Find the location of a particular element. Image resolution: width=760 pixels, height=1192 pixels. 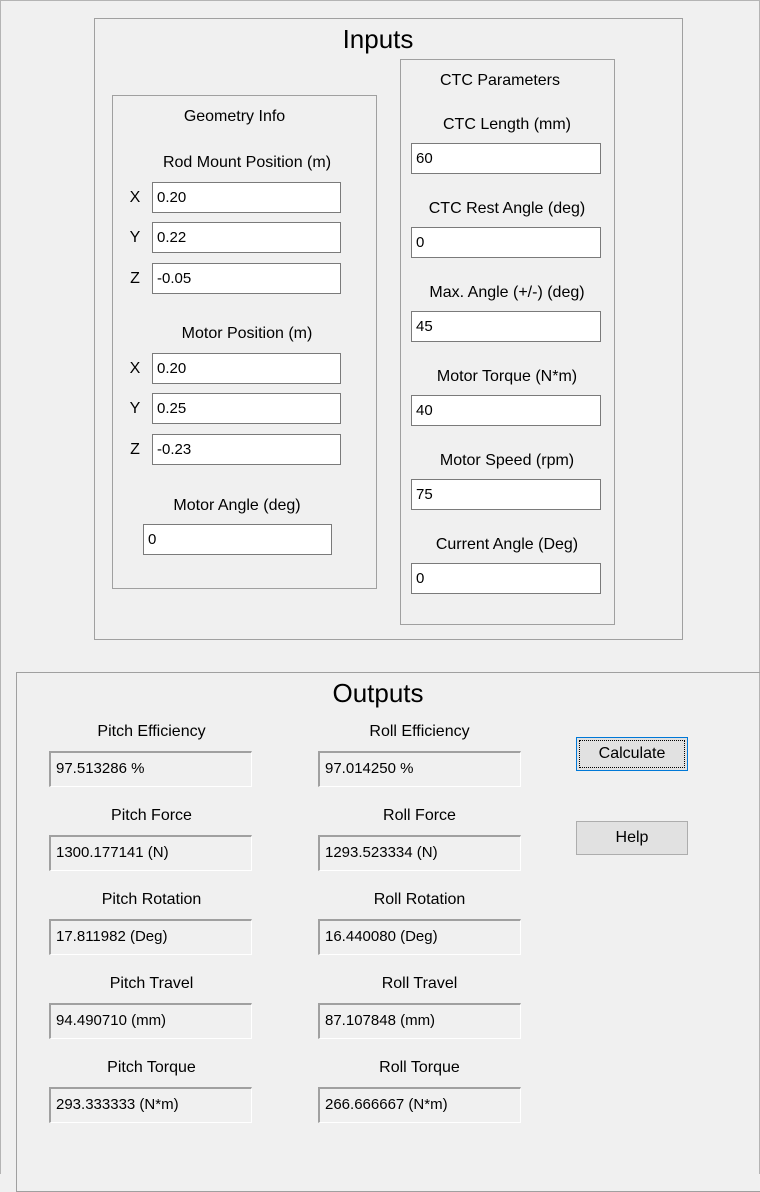

pitch-torque-label: Pitch Torque is located at coordinates (151, 1067).